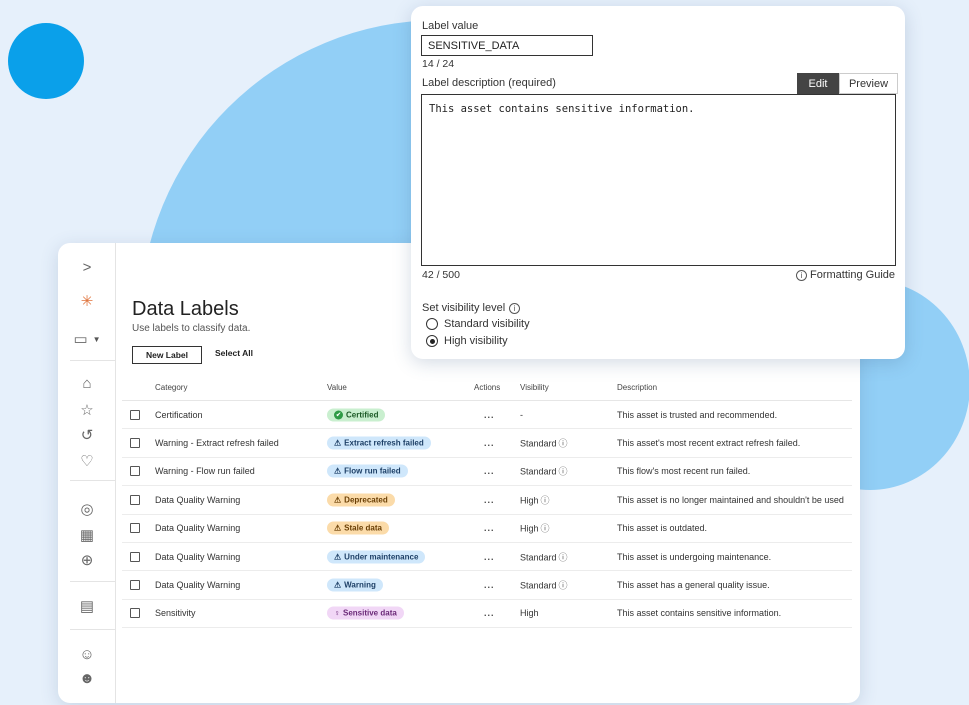  I want to click on groups-icon: ☻, so click(87, 678).